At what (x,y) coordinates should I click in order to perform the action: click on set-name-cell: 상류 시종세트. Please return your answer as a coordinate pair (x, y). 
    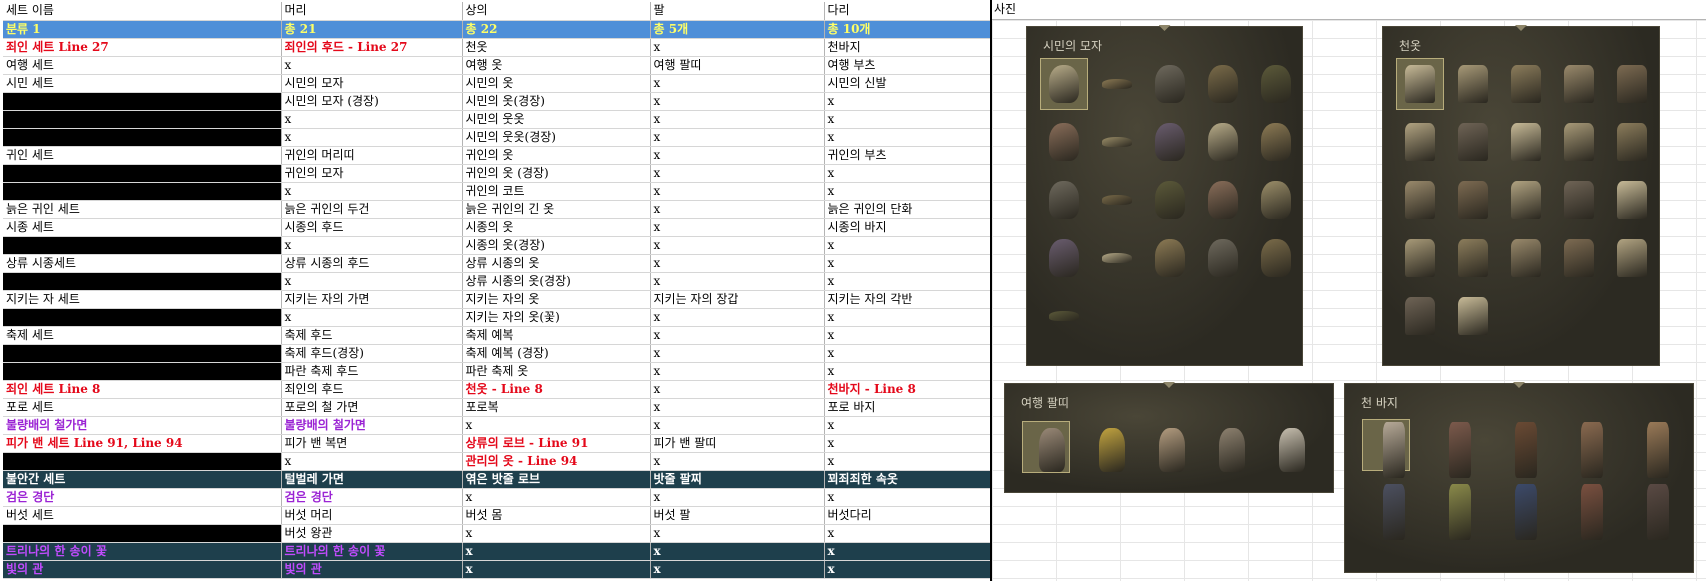
    Looking at the image, I should click on (142, 263).